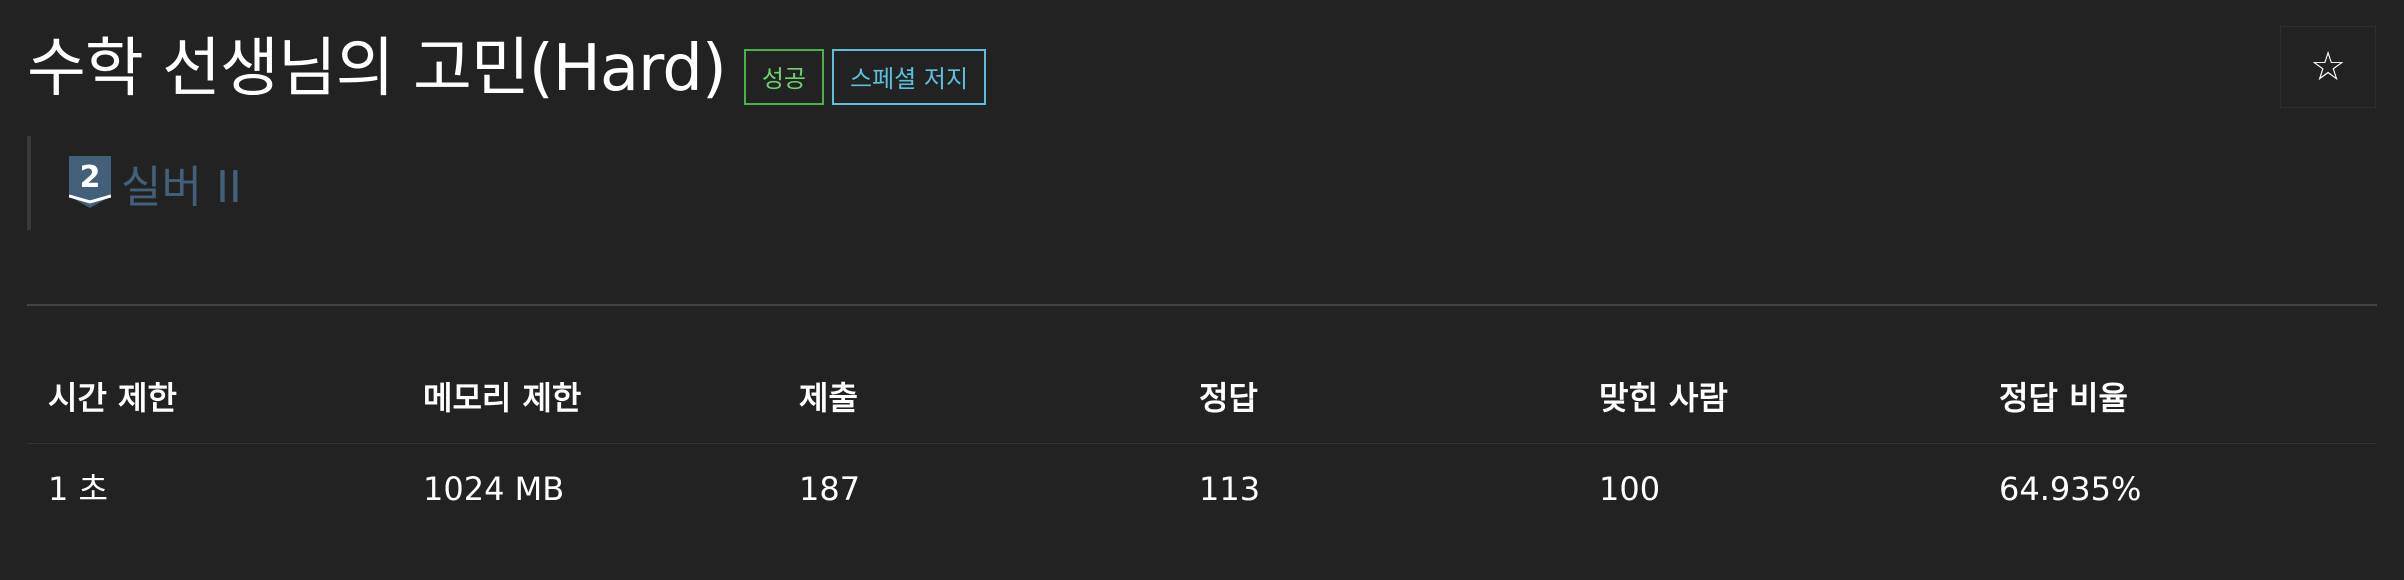  Describe the element at coordinates (1202, 305) in the screenshot. I see `divider` at that location.